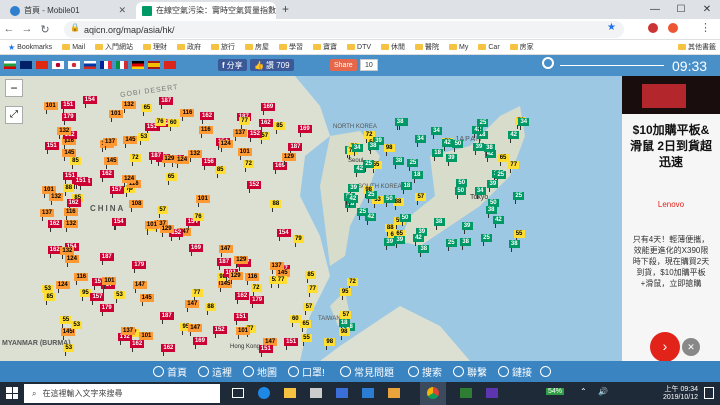 The width and height of the screenshot is (720, 405). I want to click on bookmark-item: My, so click(458, 47).